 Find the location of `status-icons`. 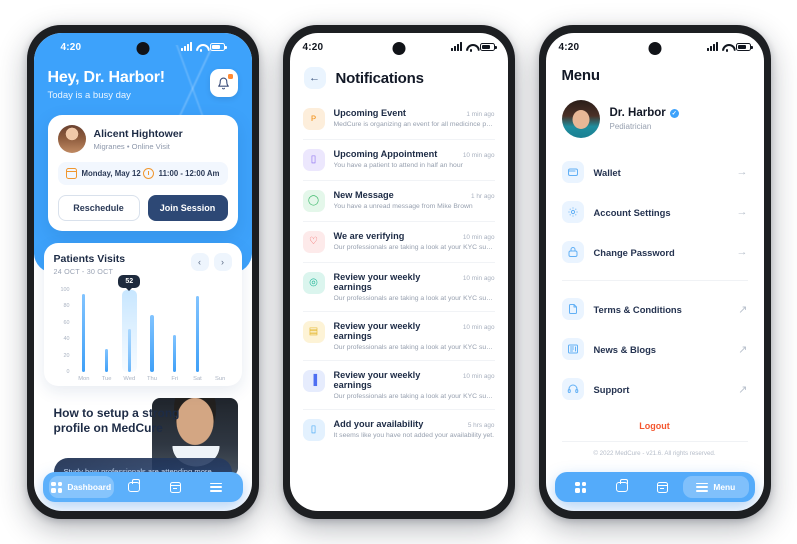

status-icons is located at coordinates (729, 47).